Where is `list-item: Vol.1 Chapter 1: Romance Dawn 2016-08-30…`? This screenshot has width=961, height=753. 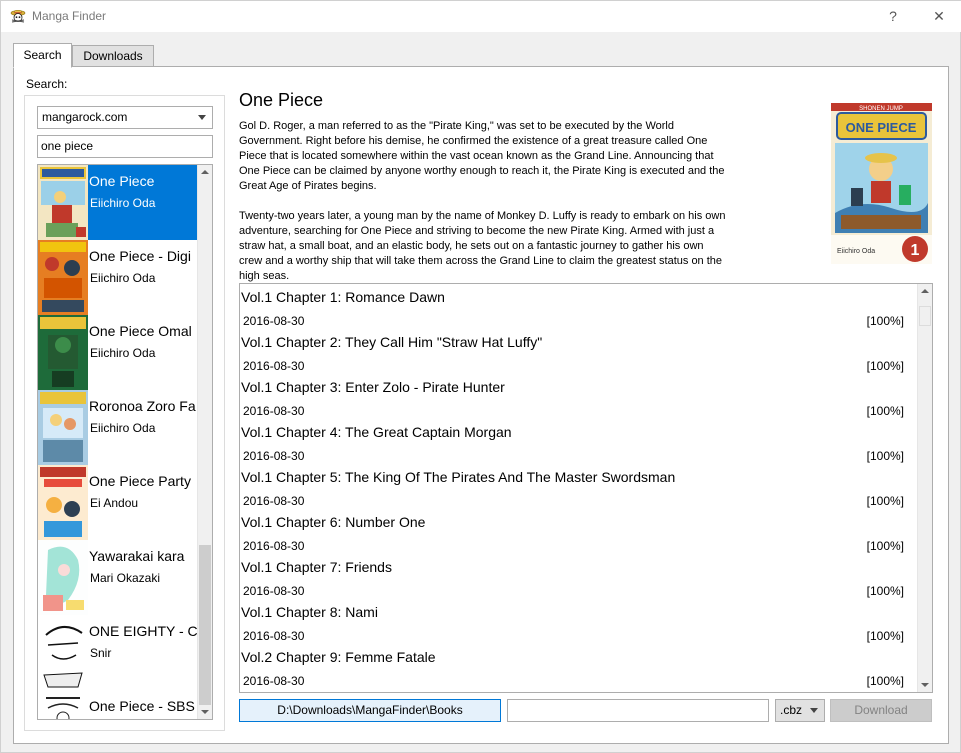
list-item: Vol.1 Chapter 1: Romance Dawn 2016-08-30… is located at coordinates (578, 306).